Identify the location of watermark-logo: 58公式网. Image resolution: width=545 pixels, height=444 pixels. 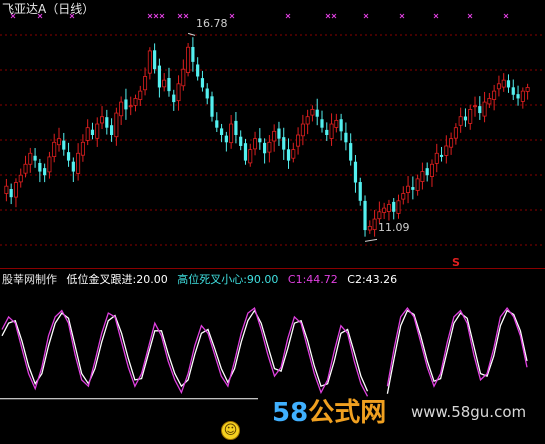
(329, 410).